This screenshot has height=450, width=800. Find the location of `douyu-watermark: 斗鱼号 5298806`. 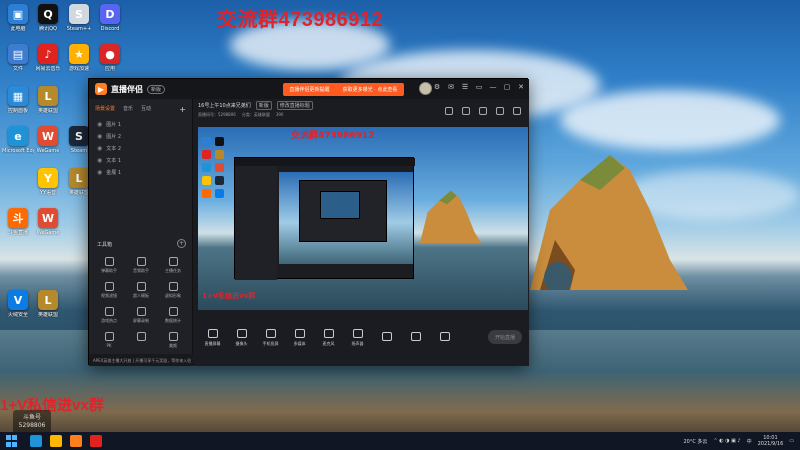

douyu-watermark: 斗鱼号 5298806 is located at coordinates (32, 422).